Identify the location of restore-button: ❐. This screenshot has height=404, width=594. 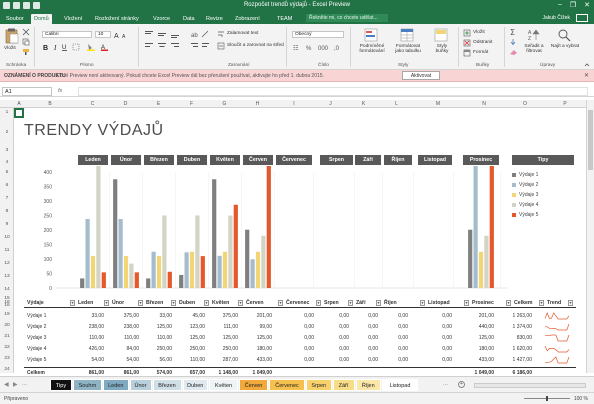
(573, 5).